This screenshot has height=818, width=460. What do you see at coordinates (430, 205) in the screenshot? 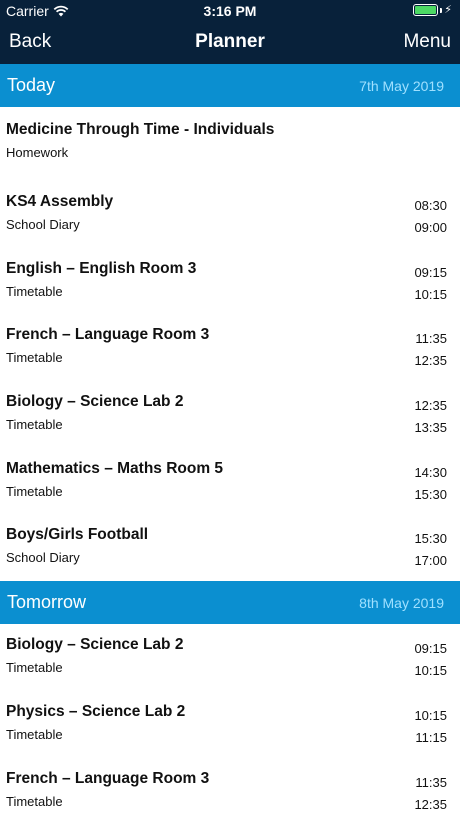
I see `entry-start-time: 08:30` at bounding box center [430, 205].